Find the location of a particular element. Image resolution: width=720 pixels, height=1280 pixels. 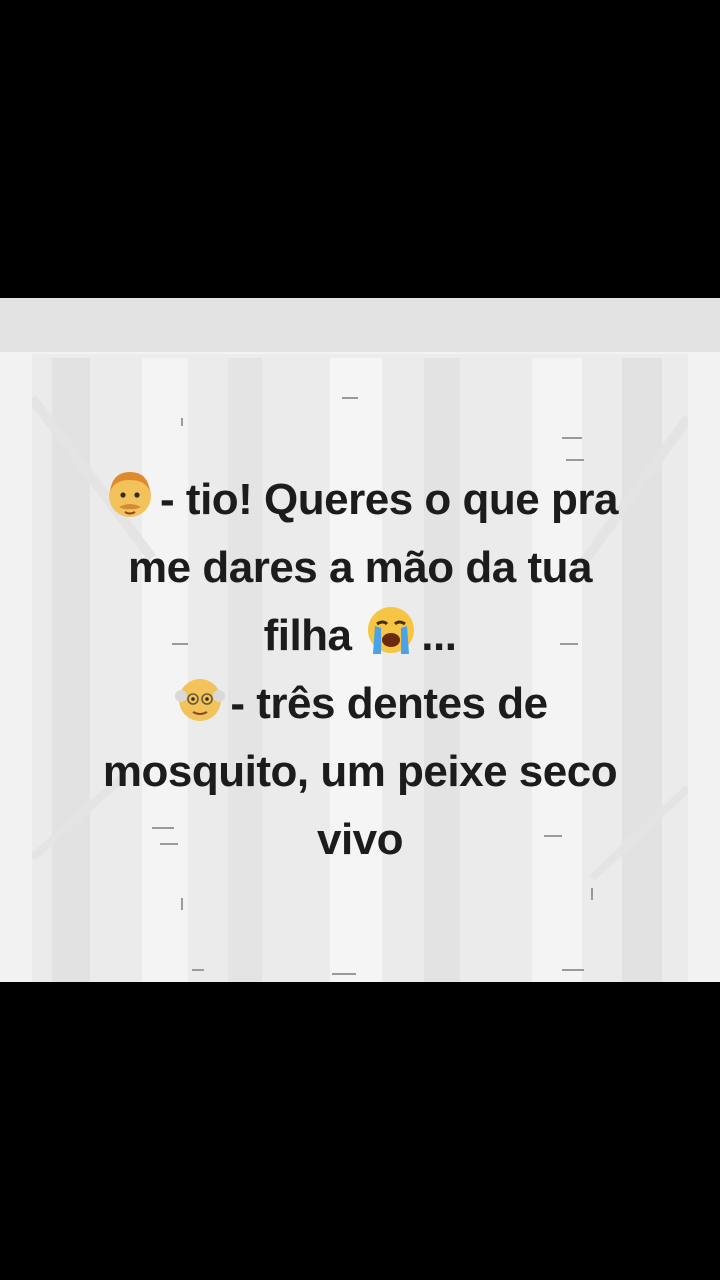

text-line-2: me dares a mão da tua is located at coordinates (360, 567).